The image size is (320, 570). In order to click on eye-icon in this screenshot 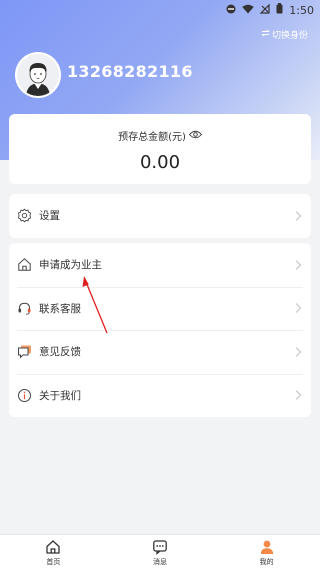, I will do `click(195, 136)`.